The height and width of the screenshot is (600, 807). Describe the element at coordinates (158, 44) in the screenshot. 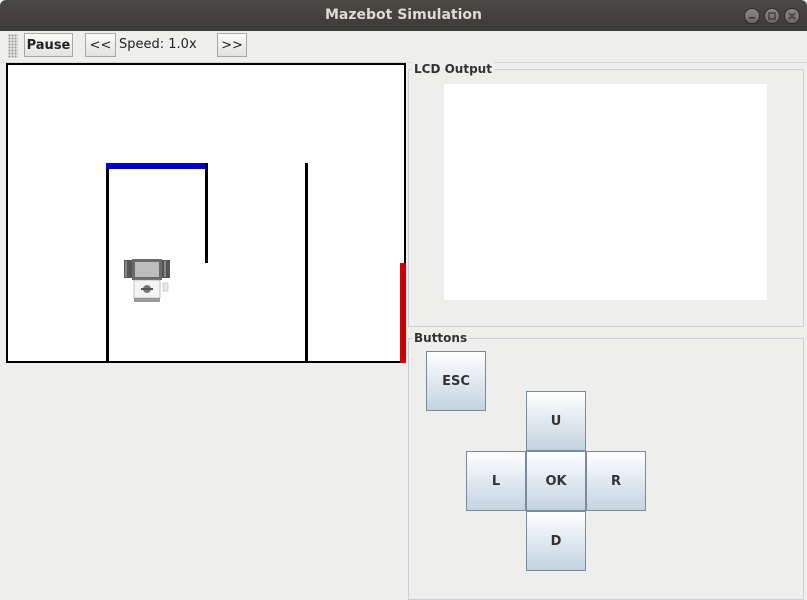

I see `speed-label: Speed: 1.0x` at that location.